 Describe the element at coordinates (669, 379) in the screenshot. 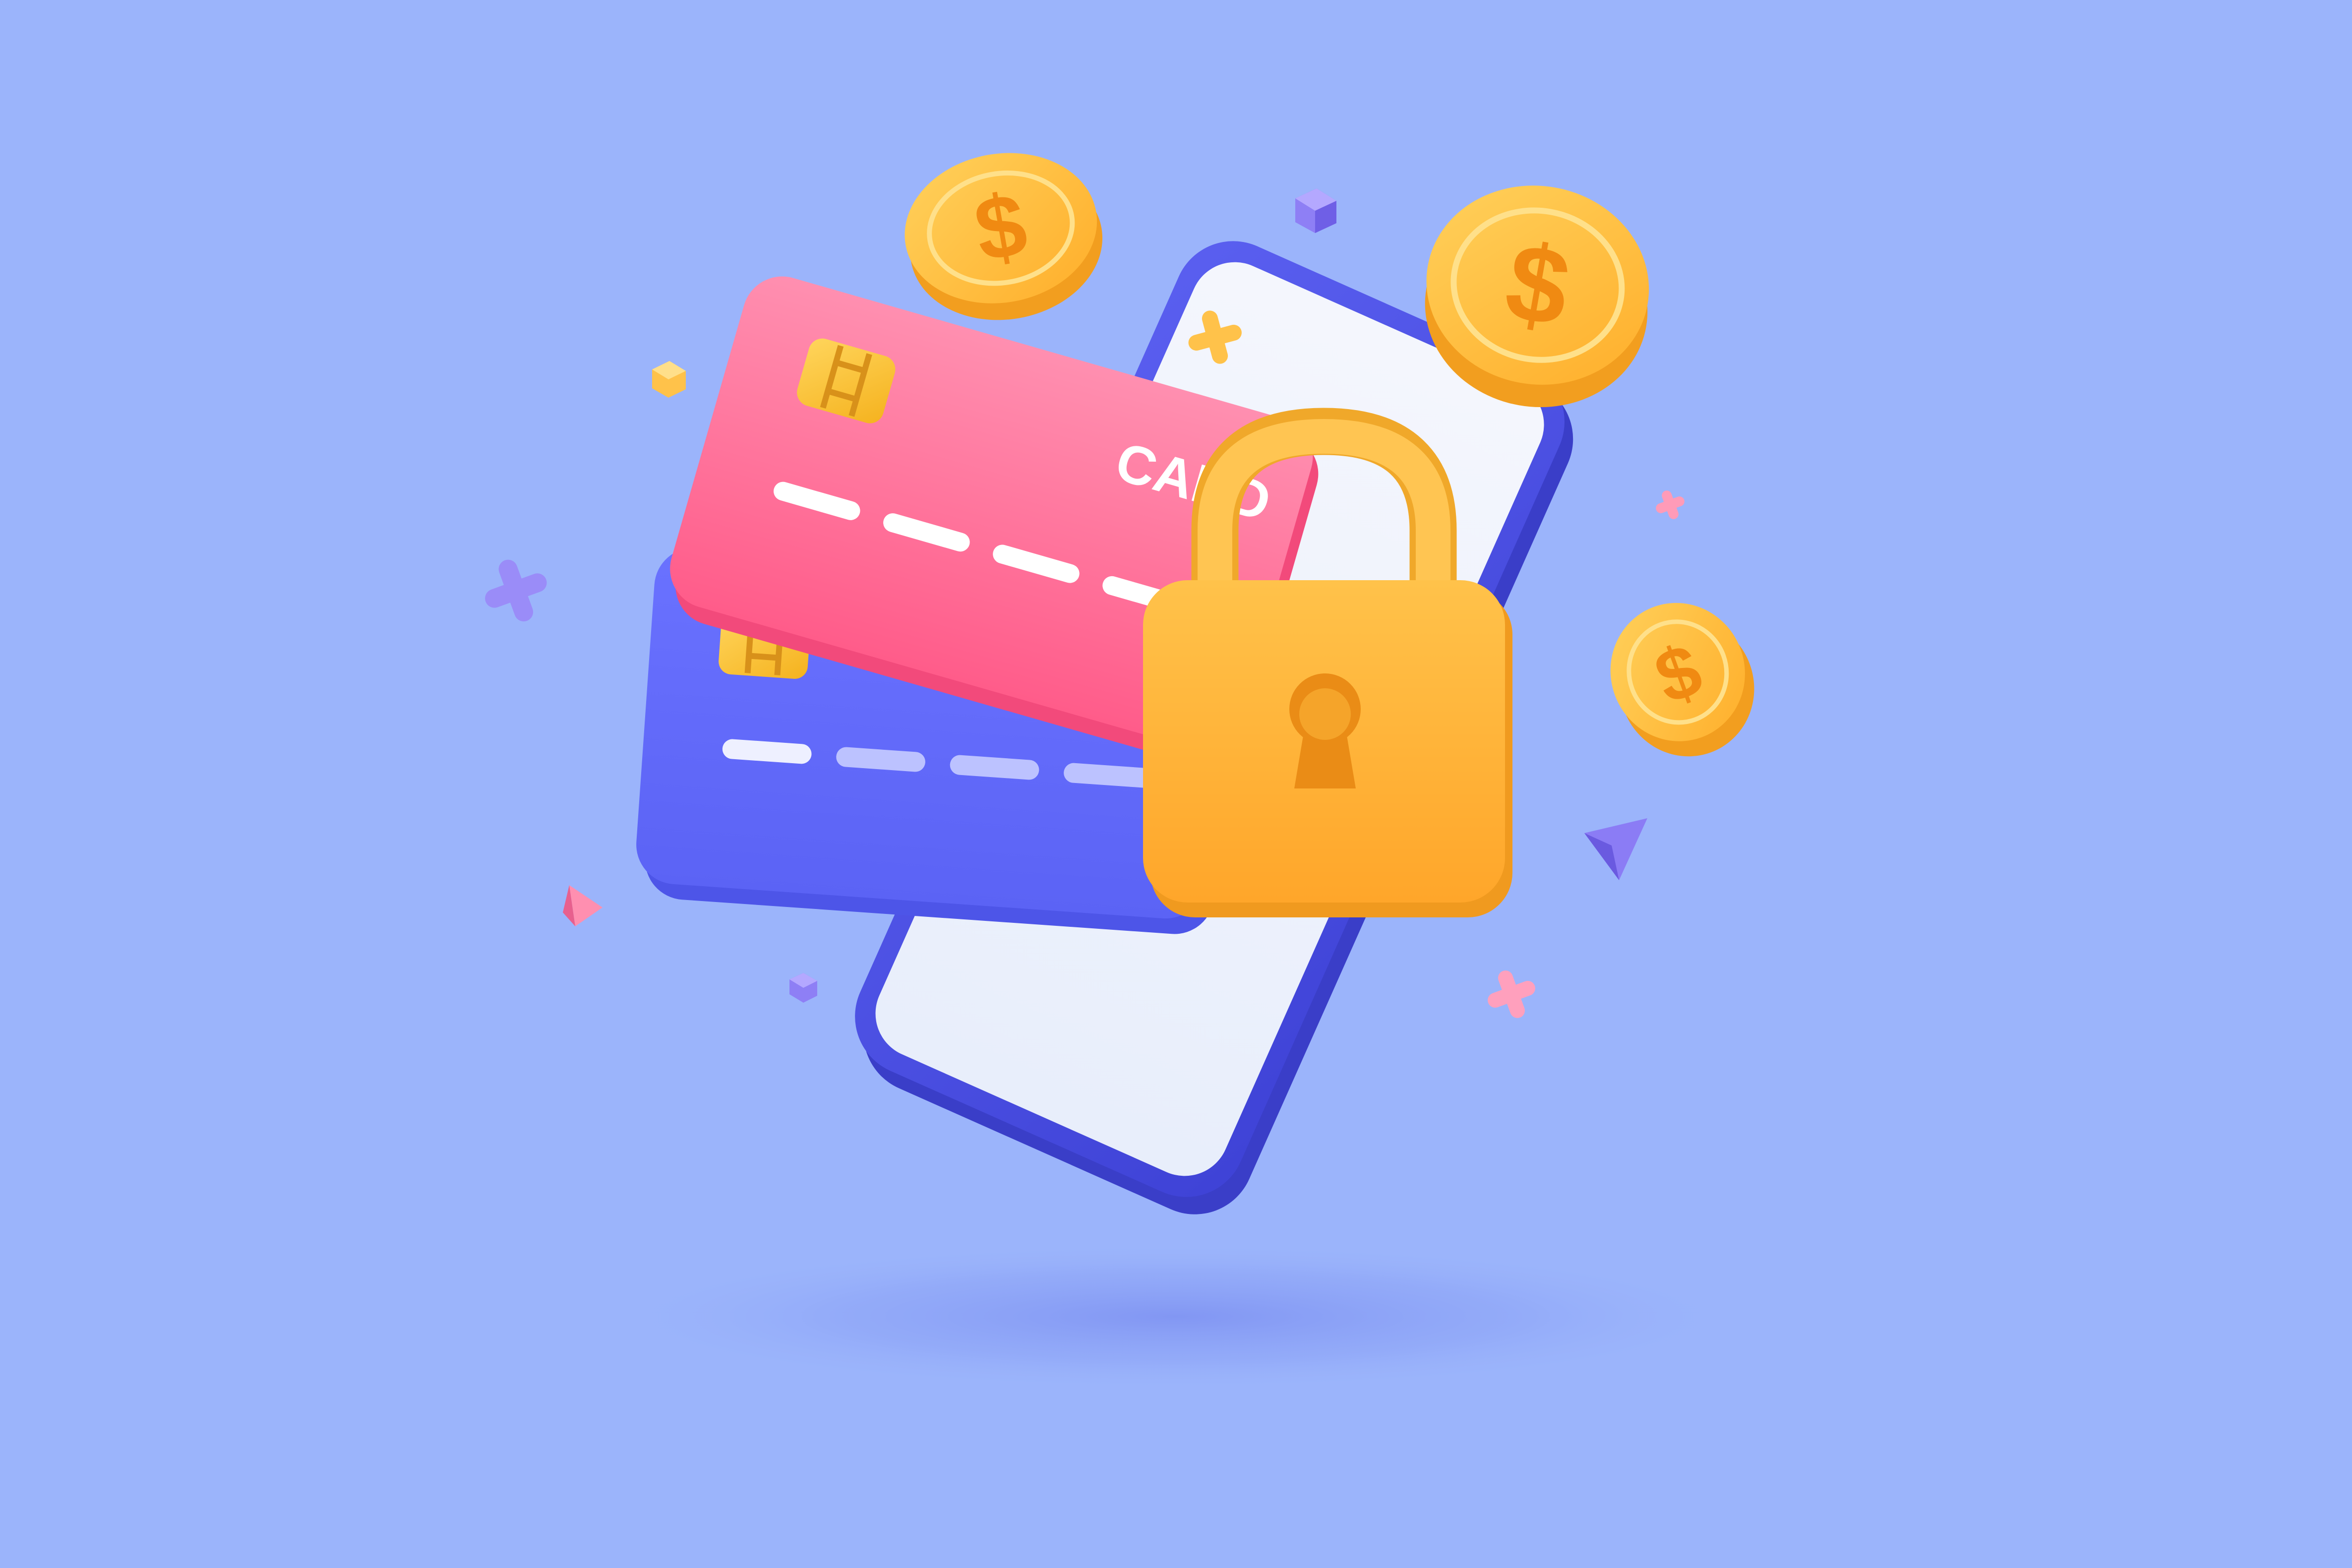

I see `cube-gold-small` at that location.